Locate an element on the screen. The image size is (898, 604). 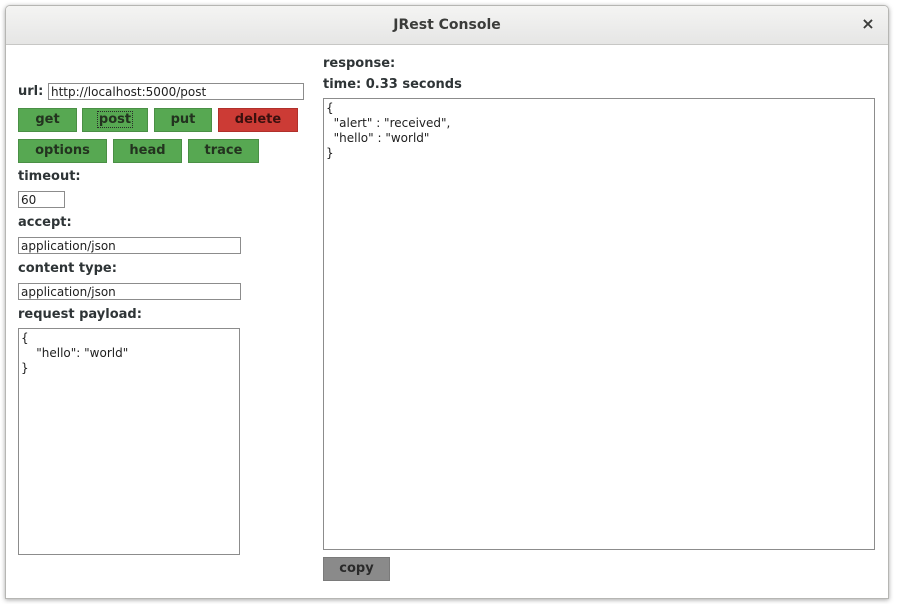
get-button: get is located at coordinates (47, 120).